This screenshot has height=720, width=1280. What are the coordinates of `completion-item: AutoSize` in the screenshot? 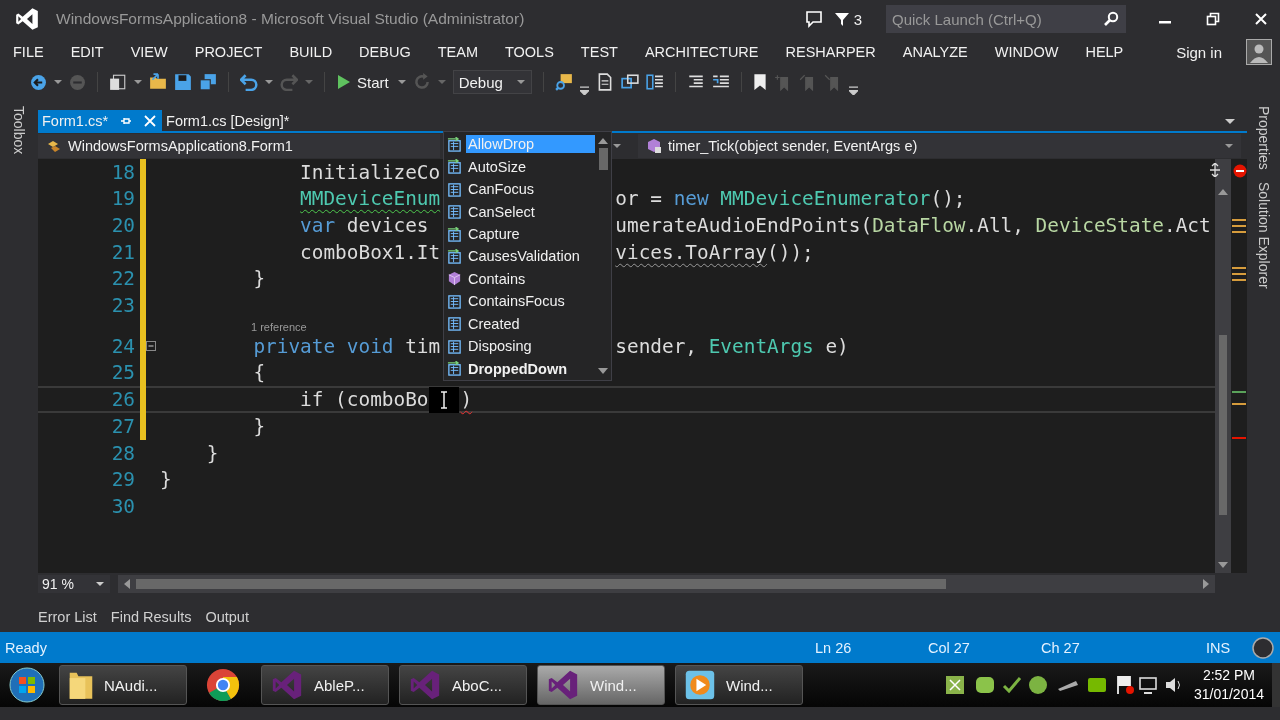 It's located at (519, 166).